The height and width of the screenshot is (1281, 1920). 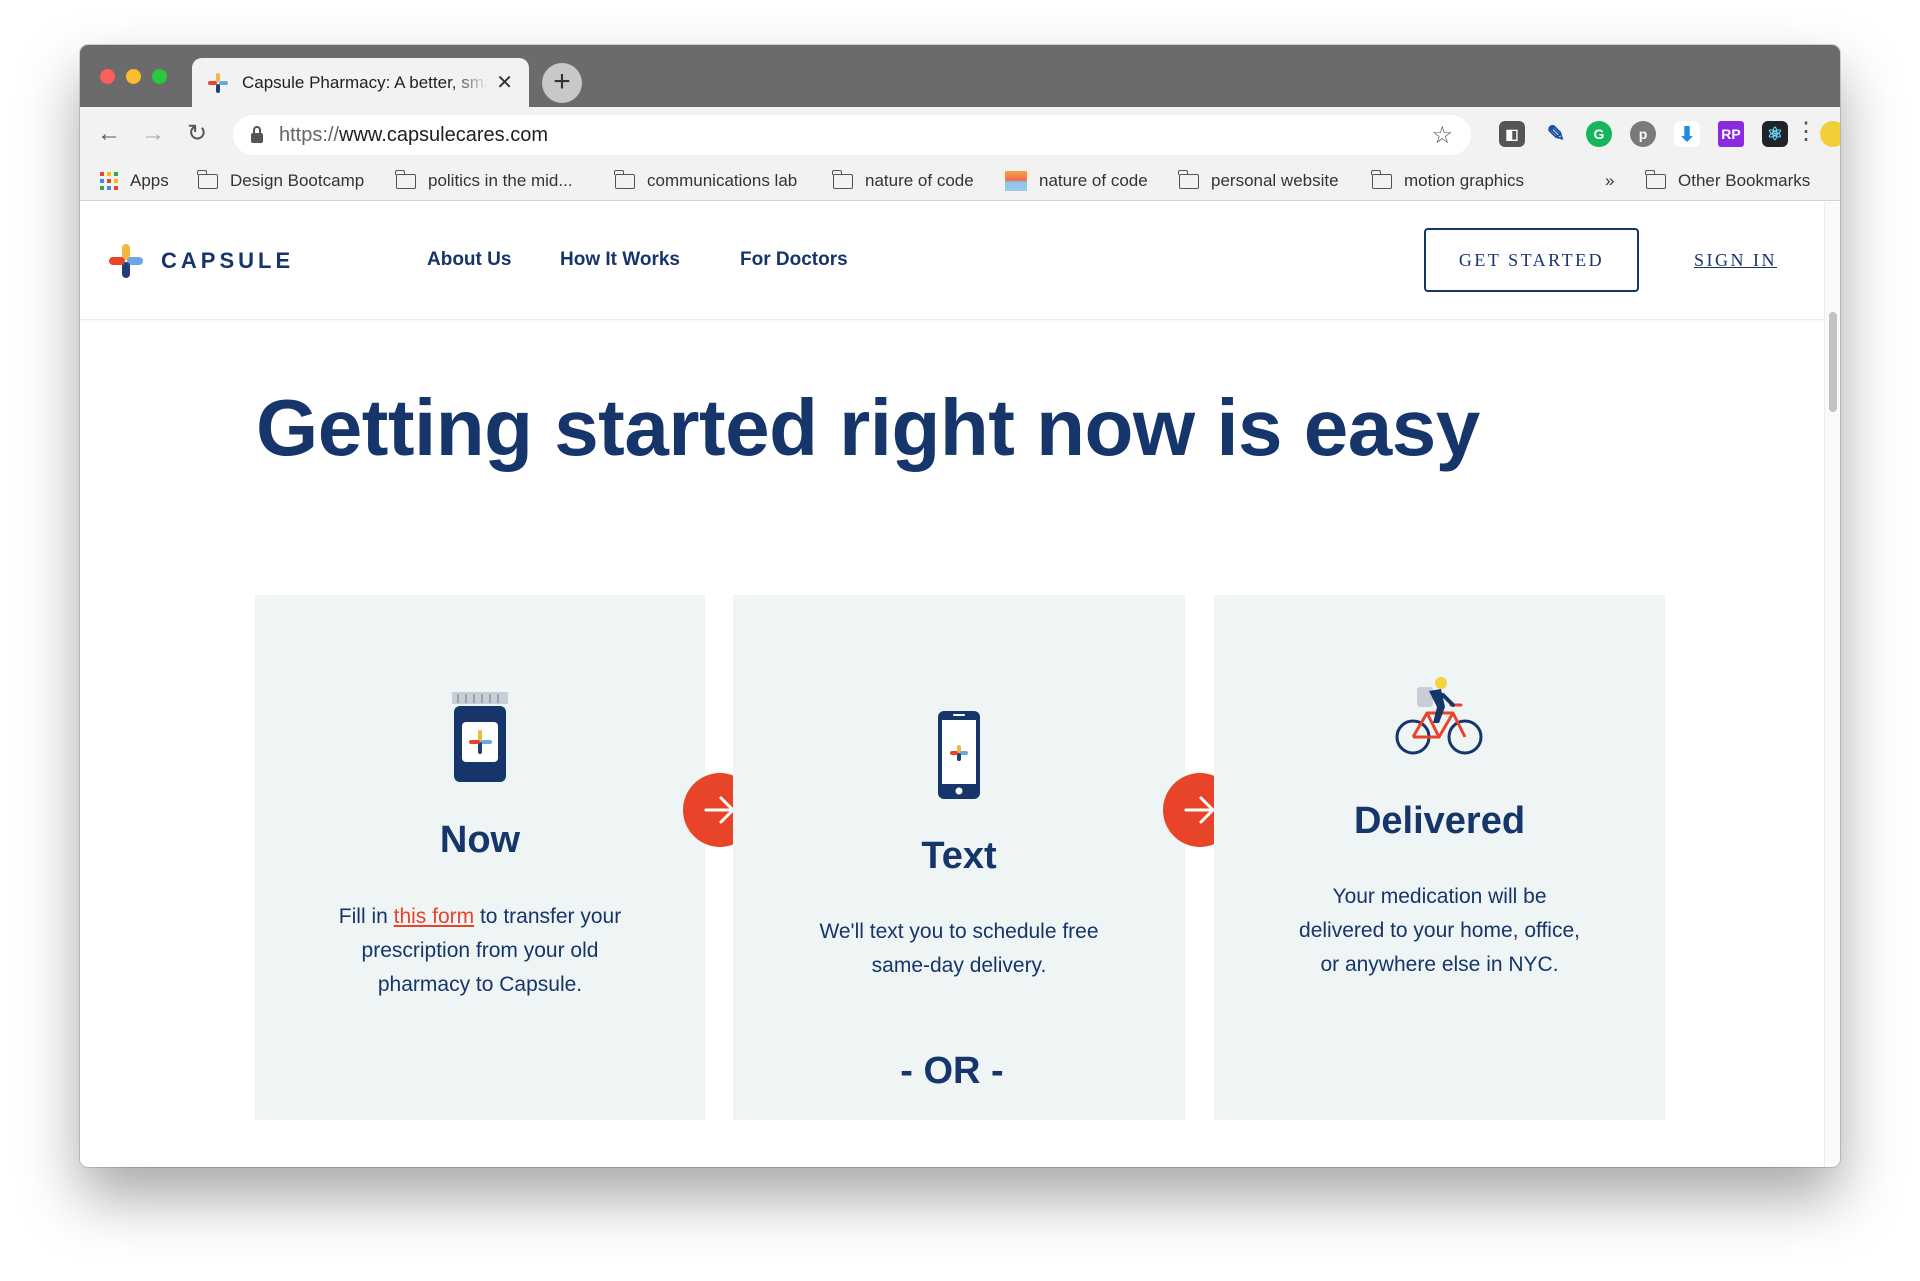 I want to click on profile-avatar, so click(x=1830, y=134).